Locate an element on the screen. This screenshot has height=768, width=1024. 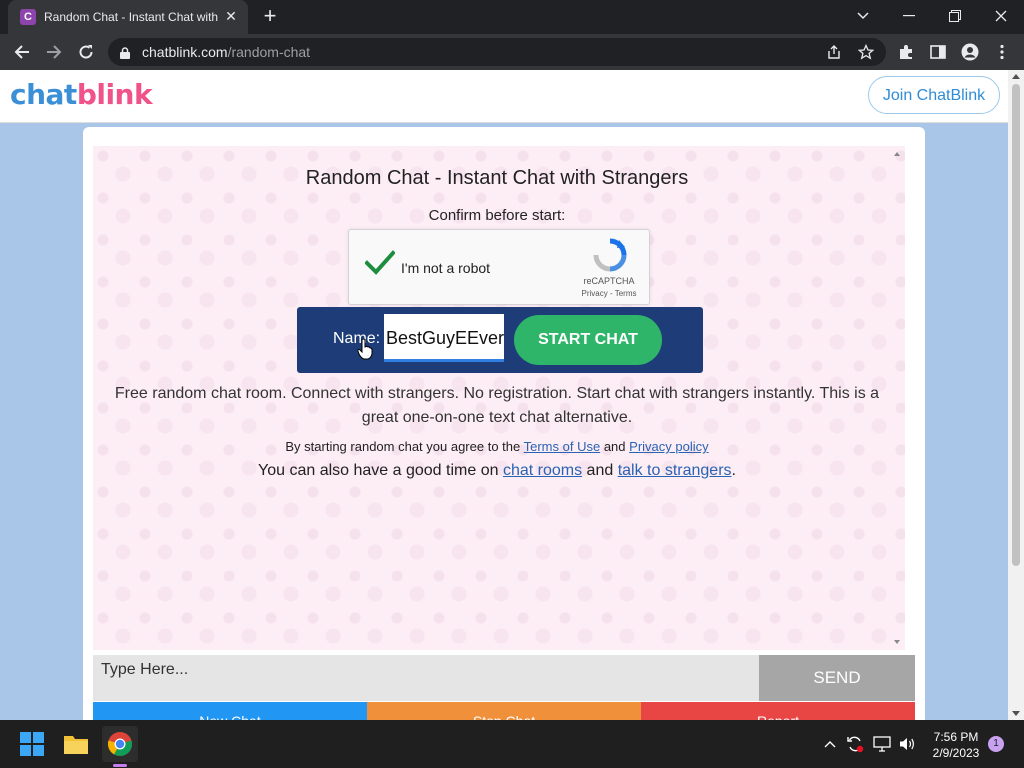
page-scroll-thumb is located at coordinates (1016, 325).